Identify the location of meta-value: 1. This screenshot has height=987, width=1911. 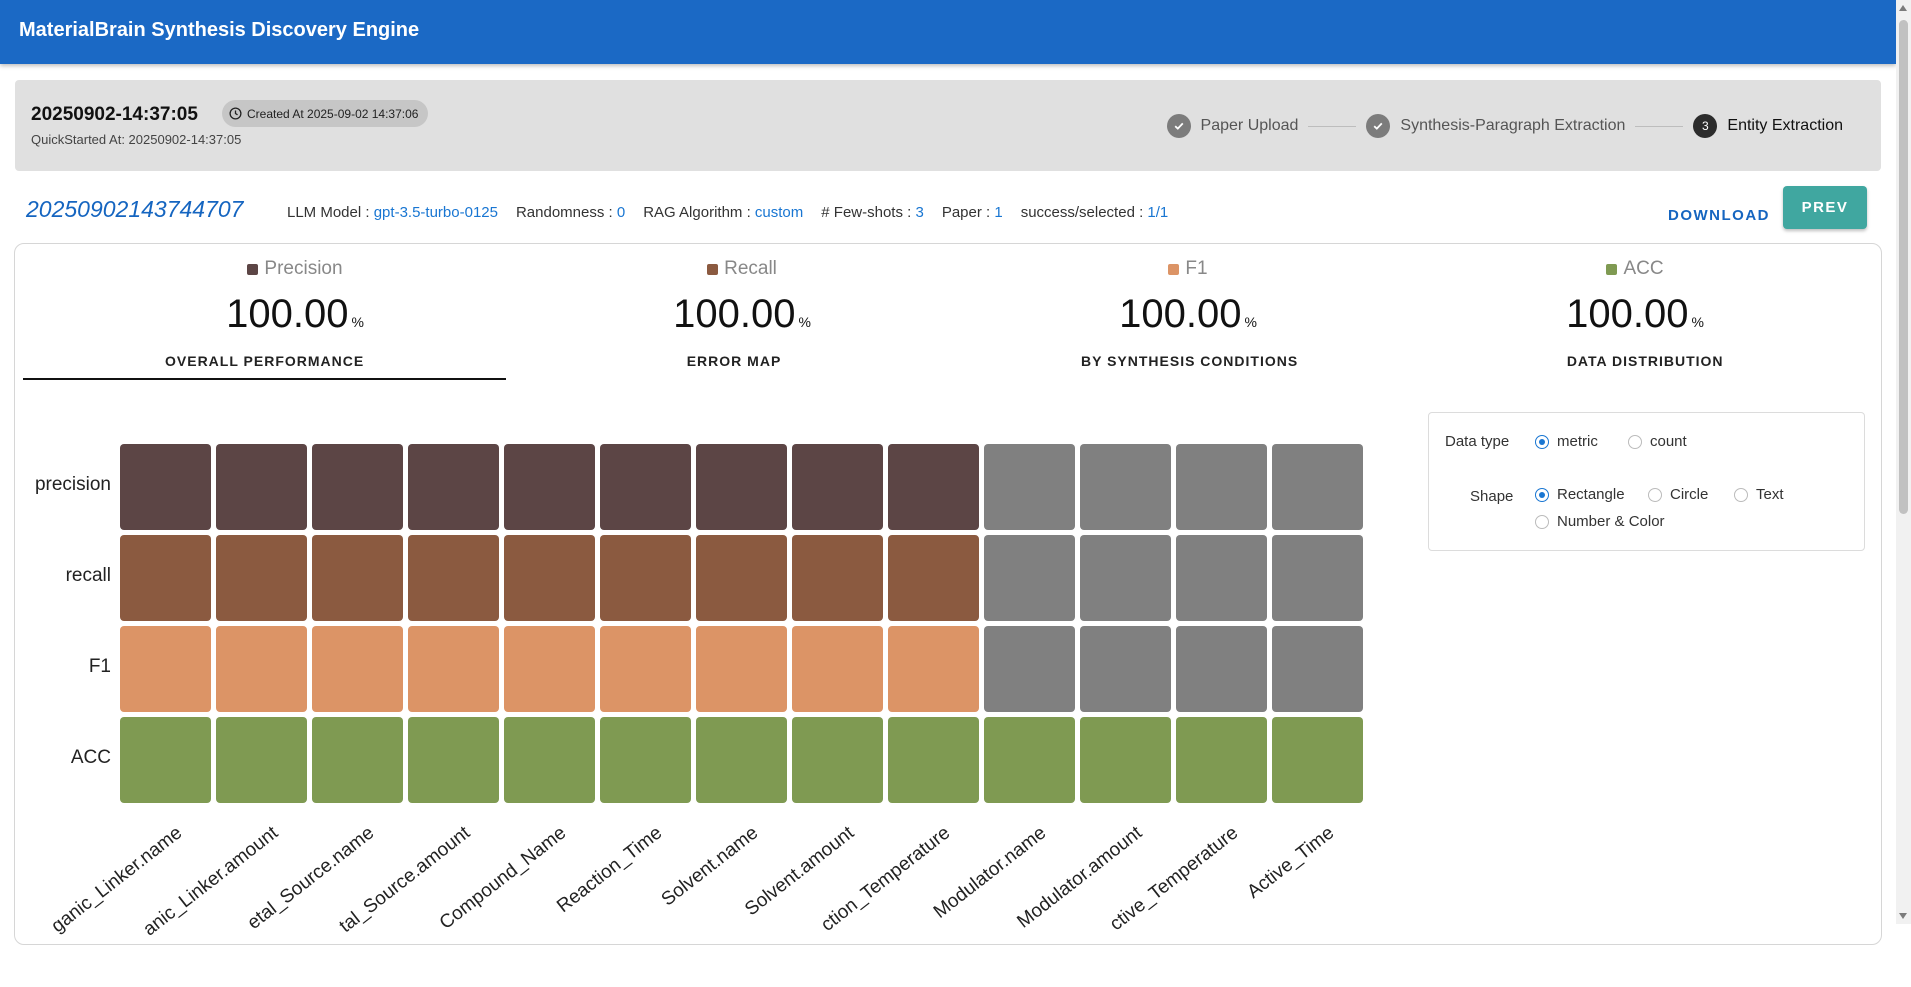
(998, 212).